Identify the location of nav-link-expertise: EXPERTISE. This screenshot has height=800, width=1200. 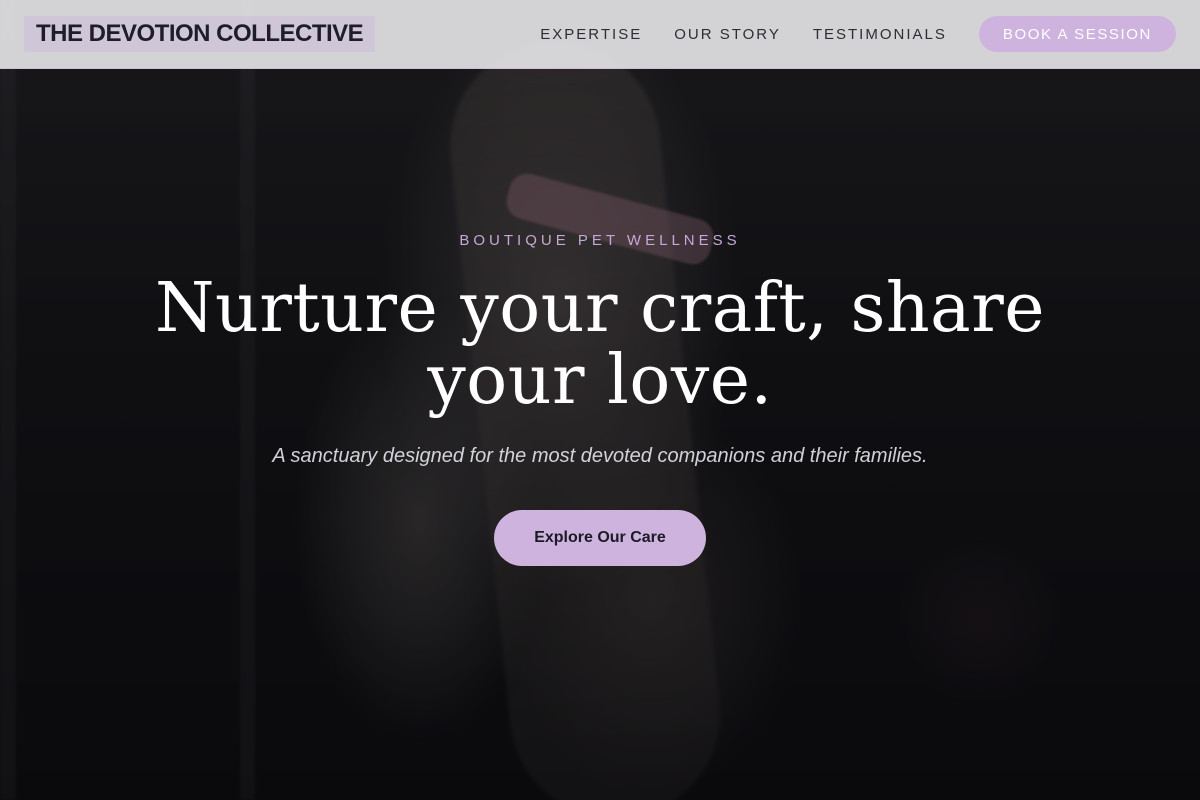
(591, 34).